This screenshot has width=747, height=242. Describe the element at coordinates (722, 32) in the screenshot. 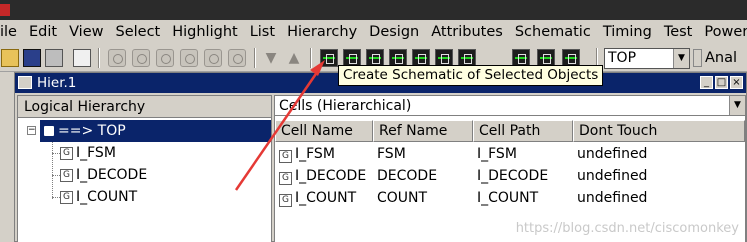

I see `menu-power: Power` at that location.